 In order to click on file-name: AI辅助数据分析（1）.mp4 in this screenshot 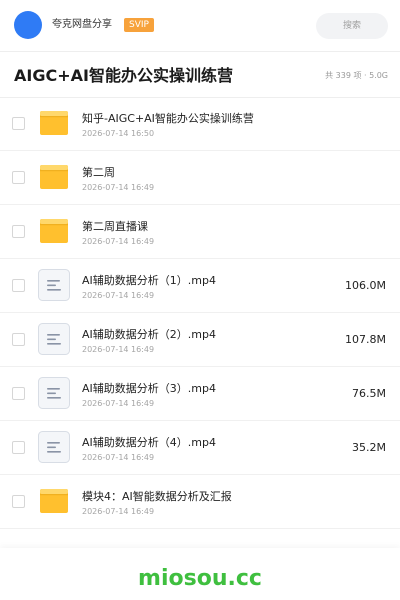, I will do `click(149, 280)`.